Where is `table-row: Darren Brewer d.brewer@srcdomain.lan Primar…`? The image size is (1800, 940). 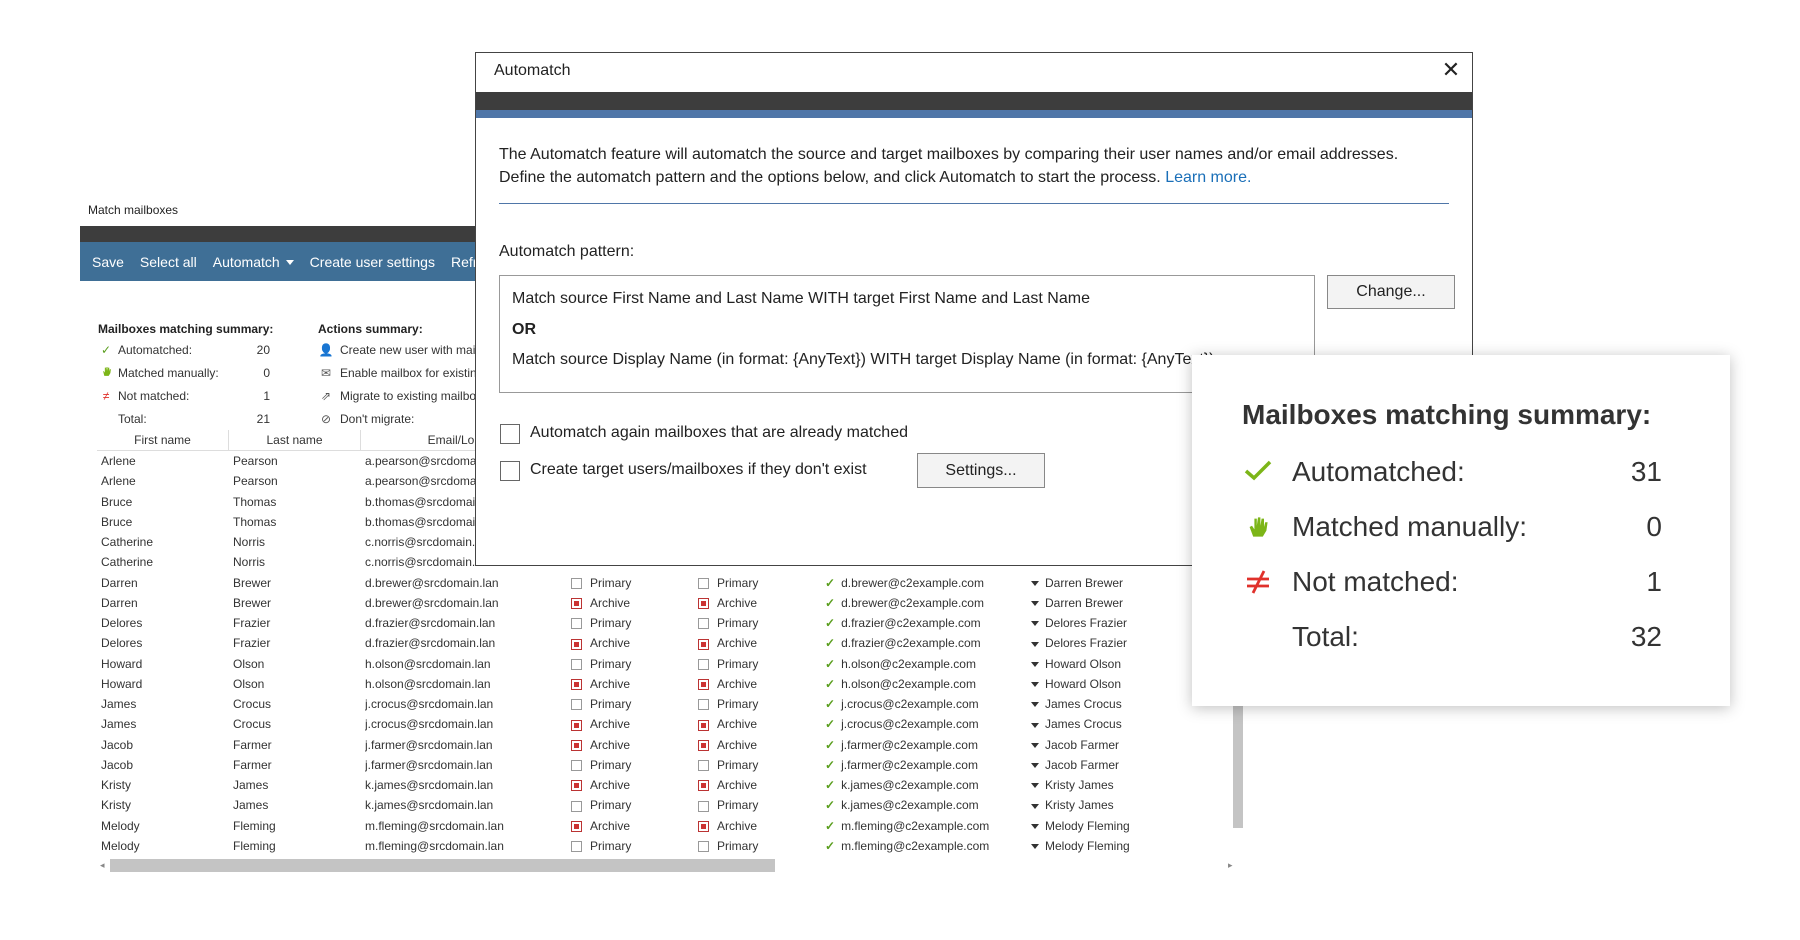
table-row: Darren Brewer d.brewer@srcdomain.lan Primar… is located at coordinates (665, 583).